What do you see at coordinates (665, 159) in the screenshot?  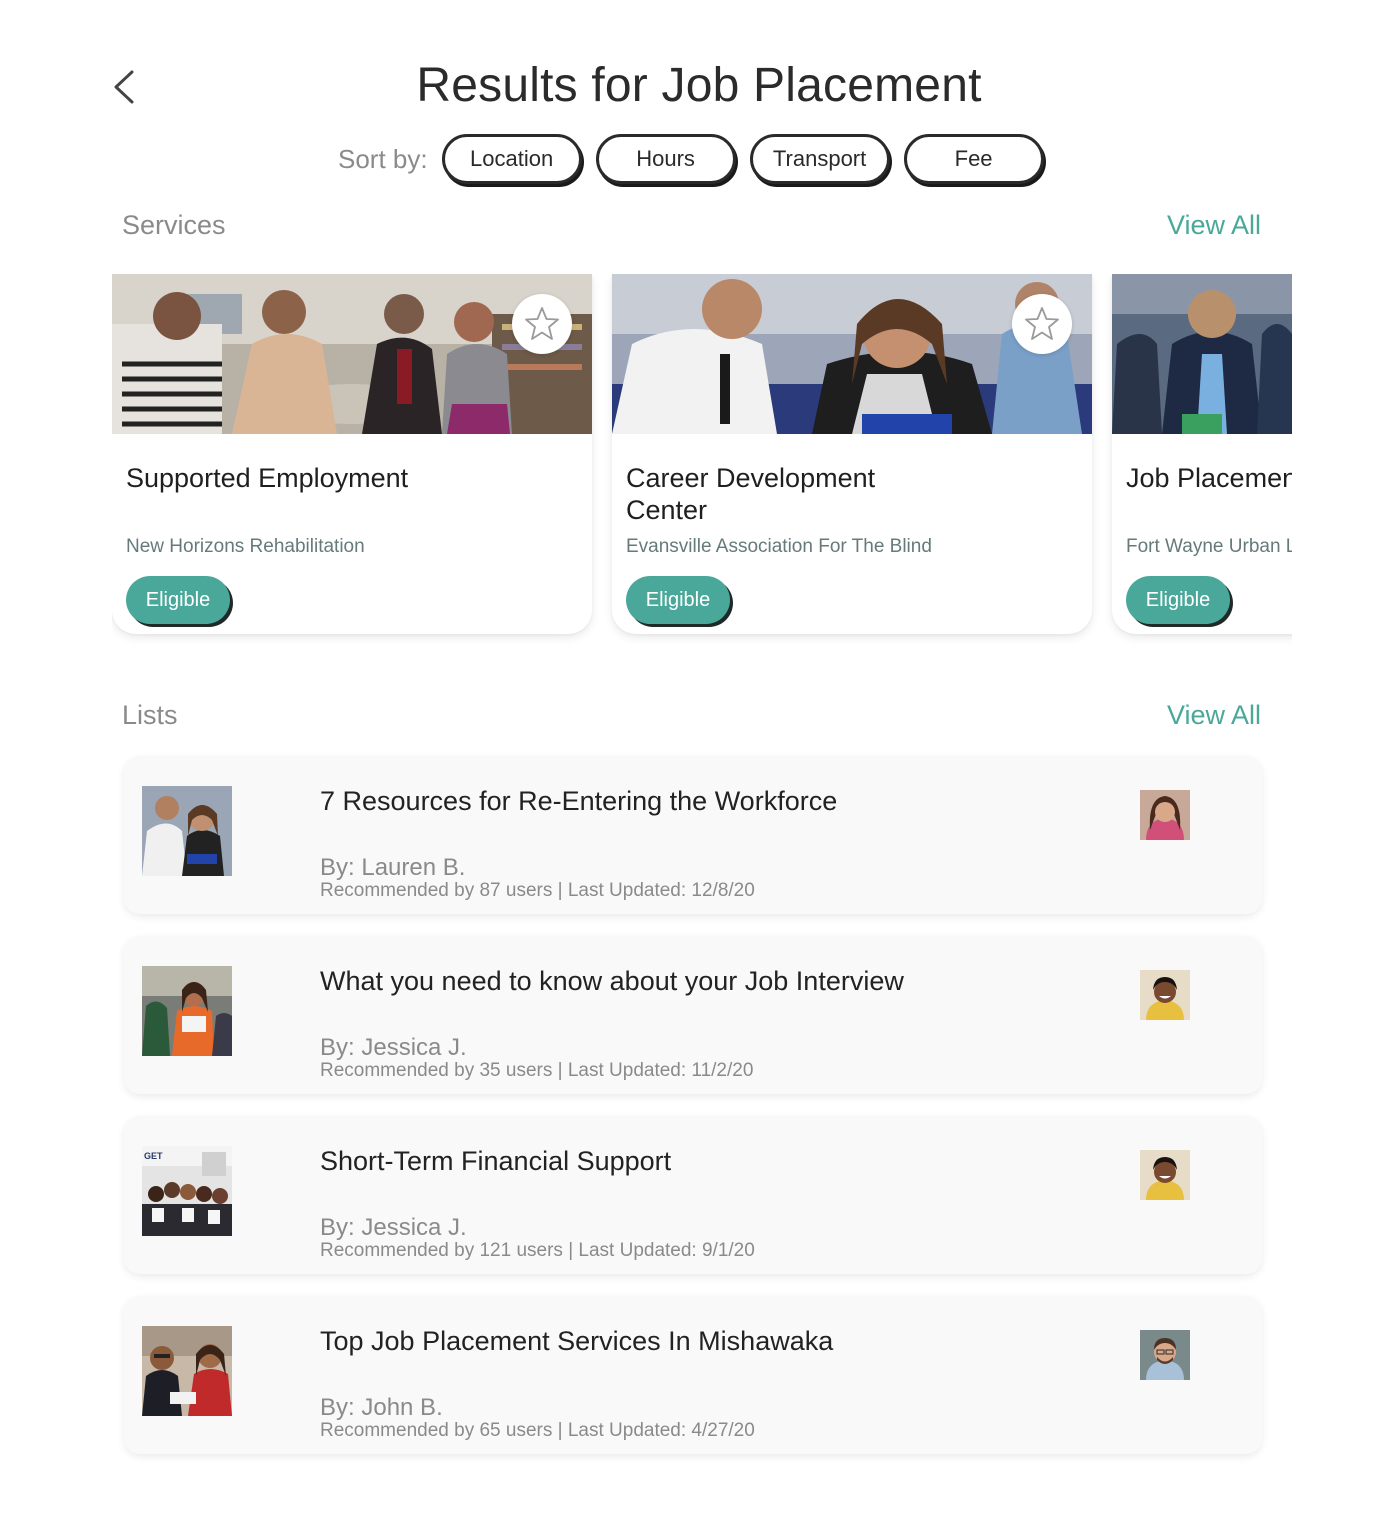 I see `sort-hours-button: Hours` at bounding box center [665, 159].